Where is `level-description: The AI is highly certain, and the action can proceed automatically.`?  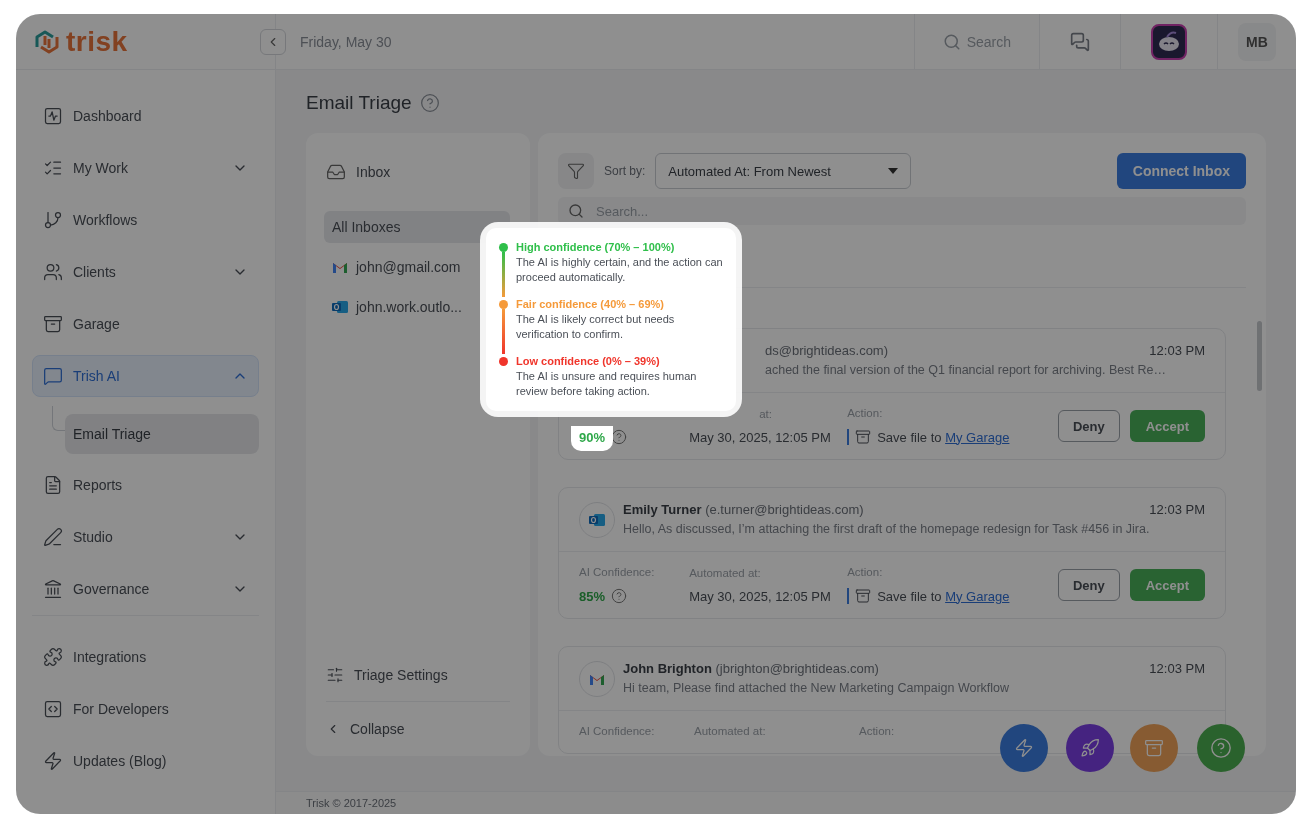 level-description: The AI is highly certain, and the action can proceed automatically. is located at coordinates (620, 270).